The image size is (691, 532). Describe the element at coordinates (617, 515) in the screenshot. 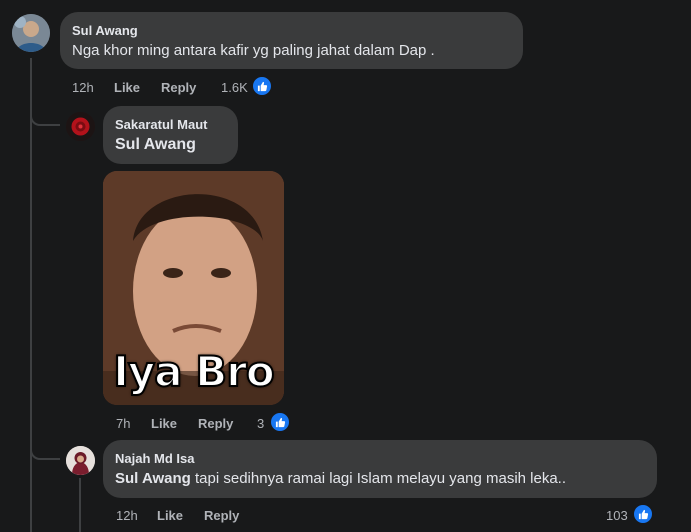

I see `reaction-count: 103` at that location.